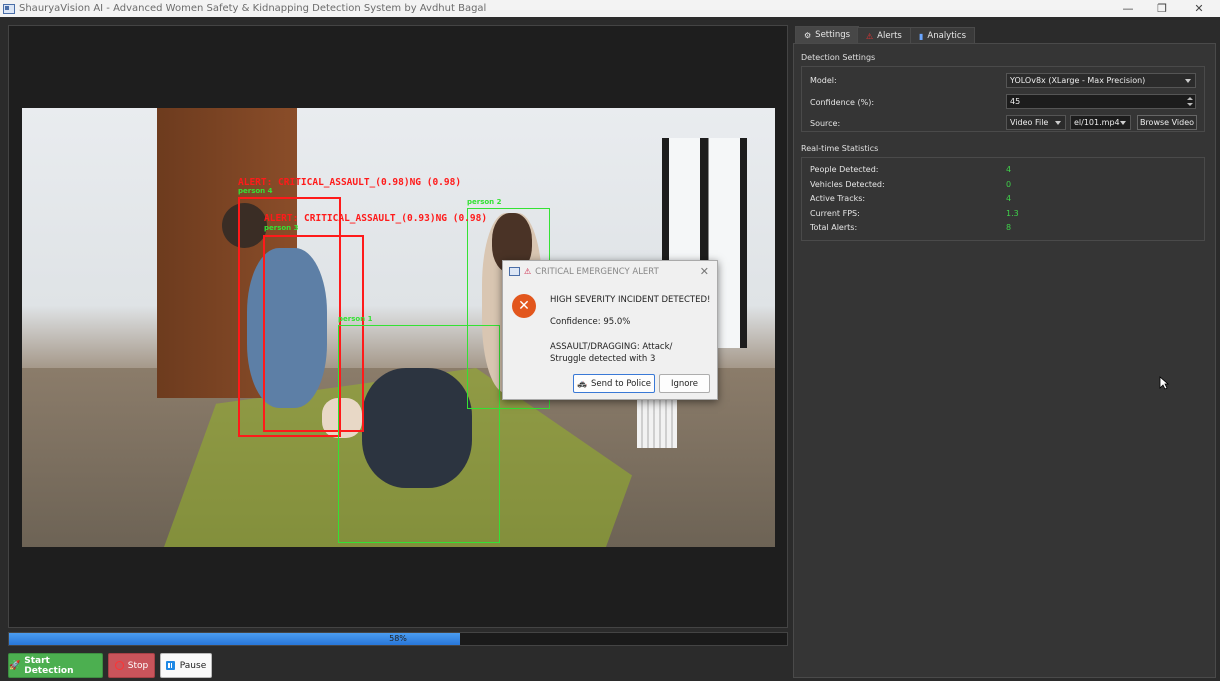 The image size is (1220, 681). I want to click on source-type-select: Video File, so click(1036, 122).